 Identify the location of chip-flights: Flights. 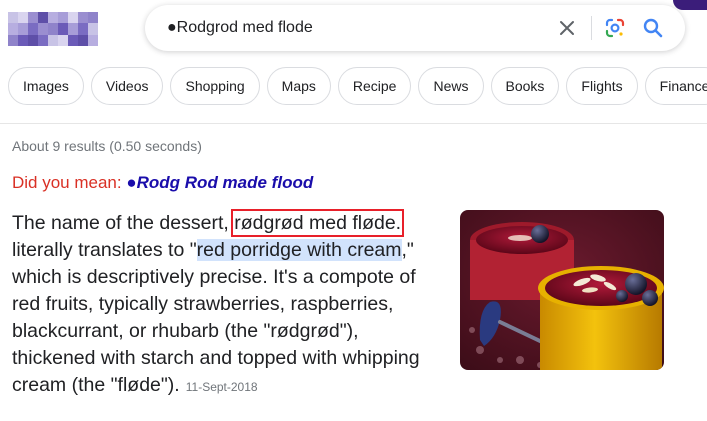
(602, 86).